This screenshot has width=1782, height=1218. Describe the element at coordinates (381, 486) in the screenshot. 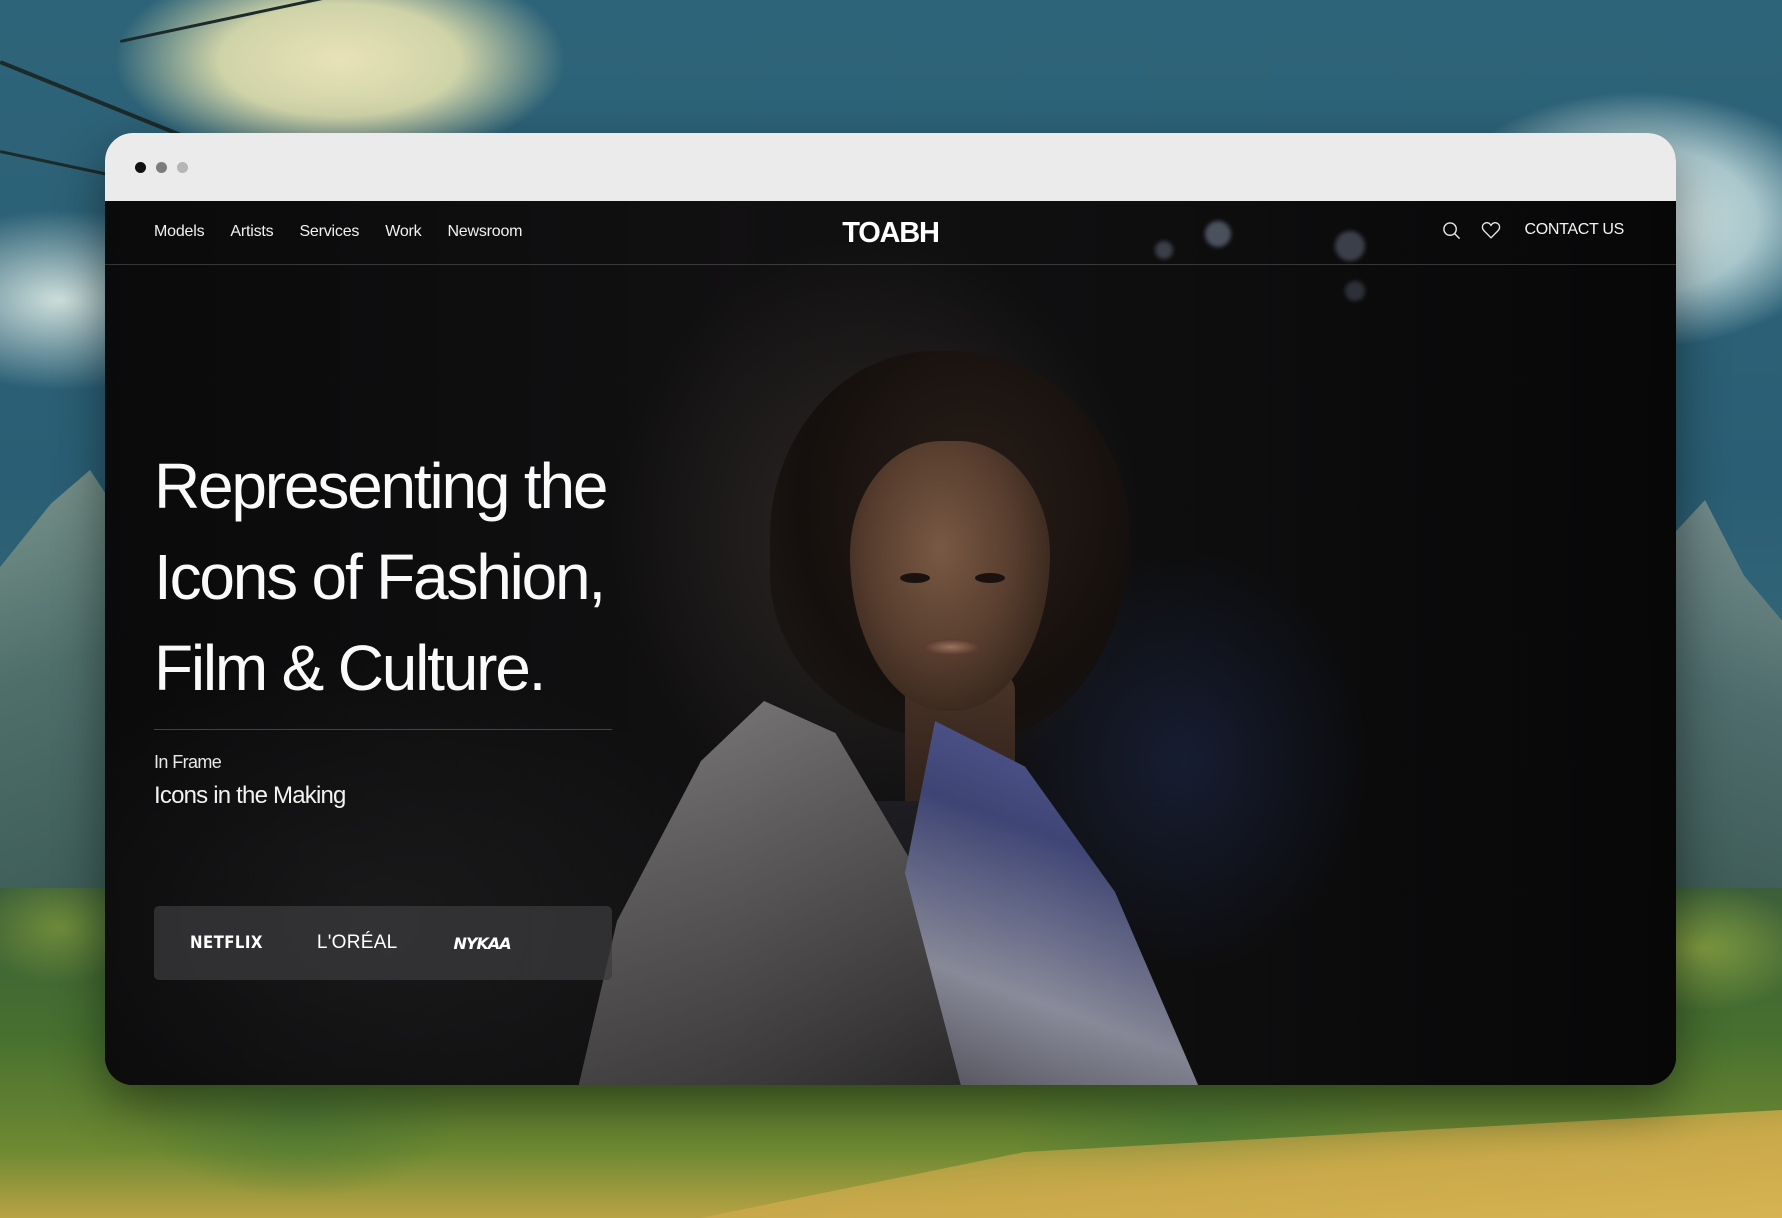

I see `headline-line-1: Representing the` at that location.